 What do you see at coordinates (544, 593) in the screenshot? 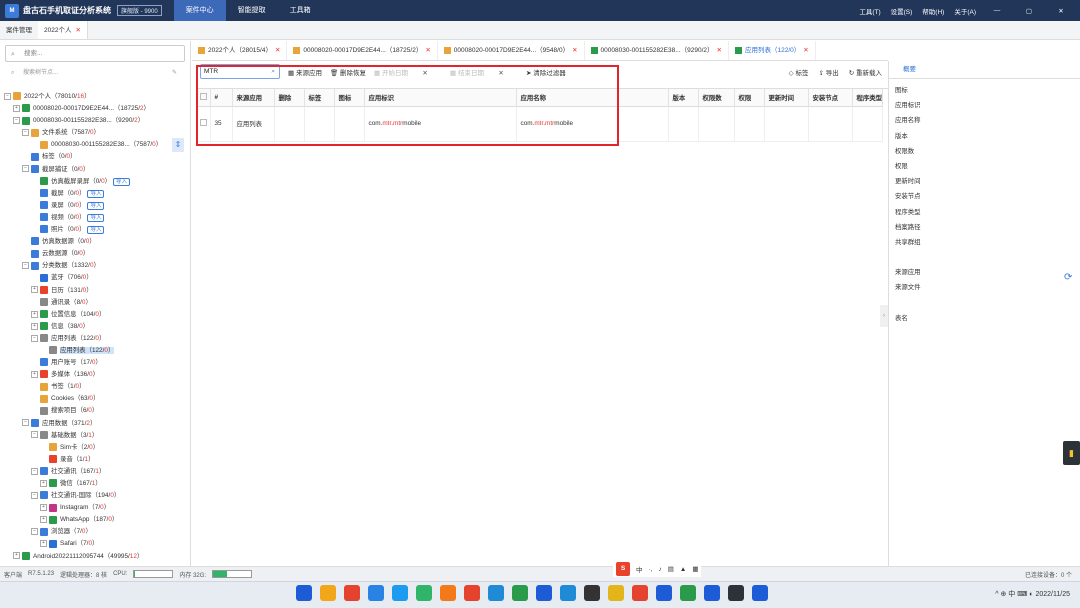
I see `docs-icon` at bounding box center [544, 593].